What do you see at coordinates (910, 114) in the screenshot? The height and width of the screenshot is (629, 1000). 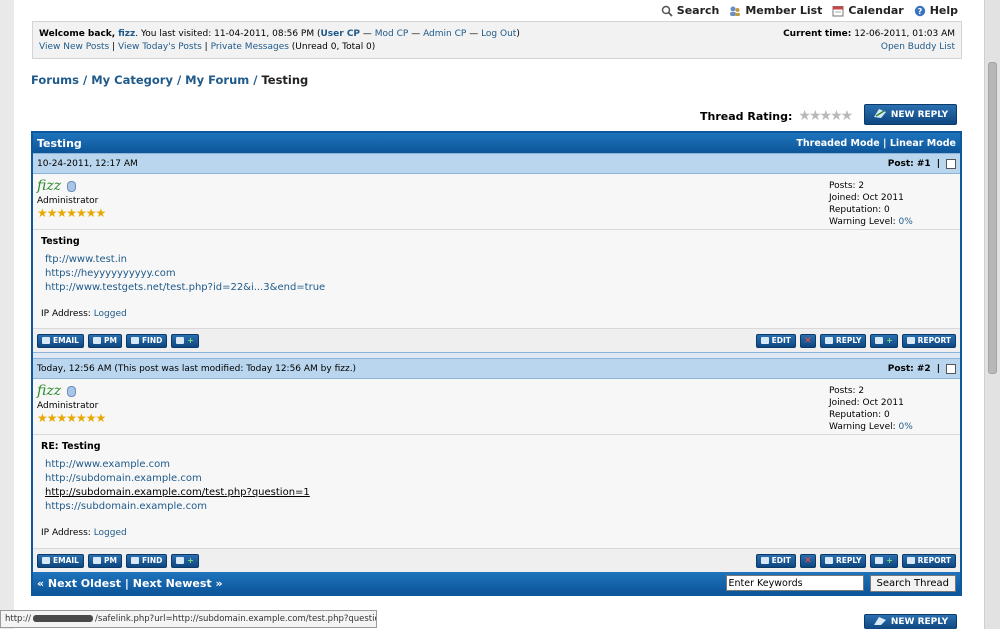 I see `new-reply-button: NEW REPLY` at bounding box center [910, 114].